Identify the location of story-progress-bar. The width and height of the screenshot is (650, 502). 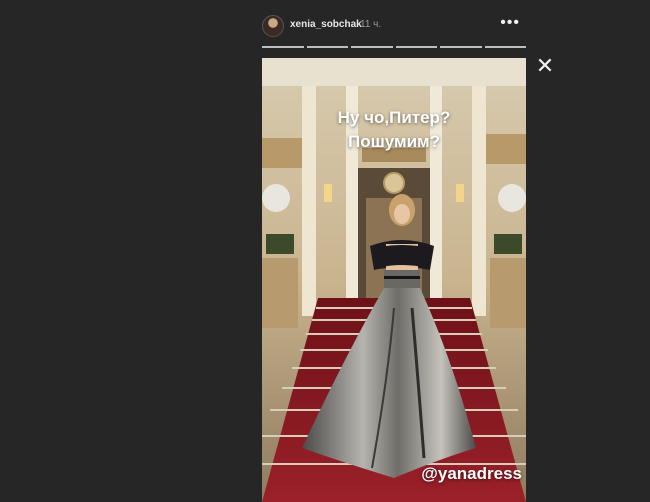
(394, 47).